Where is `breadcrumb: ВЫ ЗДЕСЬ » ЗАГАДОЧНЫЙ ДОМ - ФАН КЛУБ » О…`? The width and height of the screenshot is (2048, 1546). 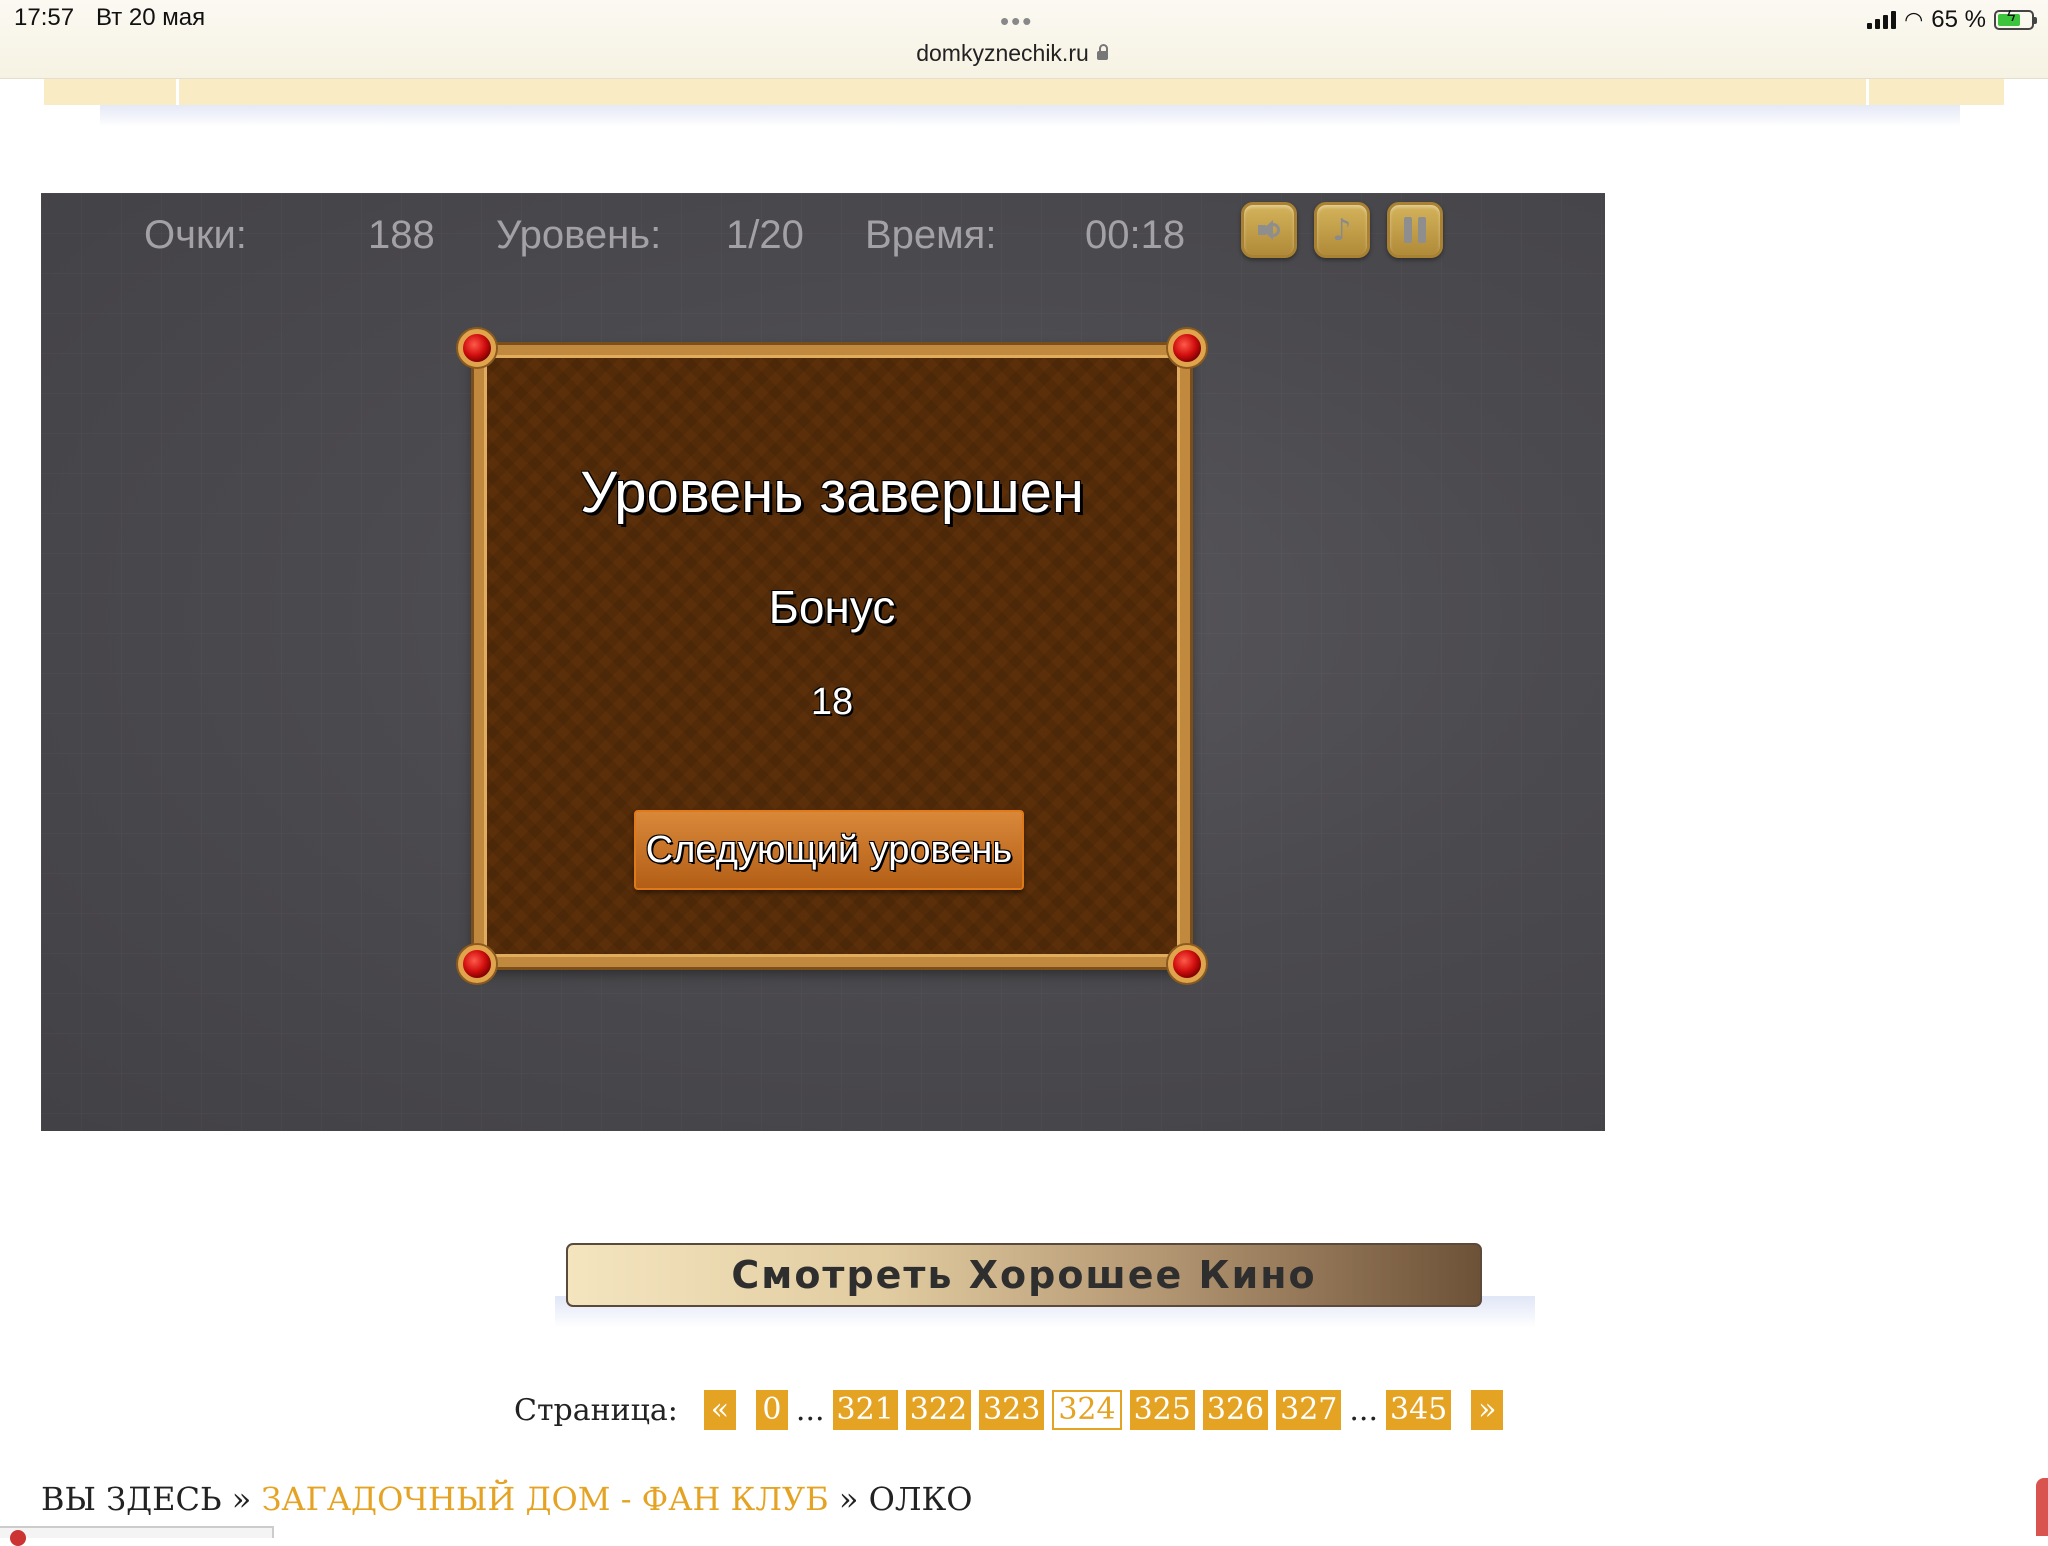 breadcrumb: ВЫ ЗДЕСЬ » ЗАГАДОЧНЫЙ ДОМ - ФАН КЛУБ » О… is located at coordinates (507, 1499).